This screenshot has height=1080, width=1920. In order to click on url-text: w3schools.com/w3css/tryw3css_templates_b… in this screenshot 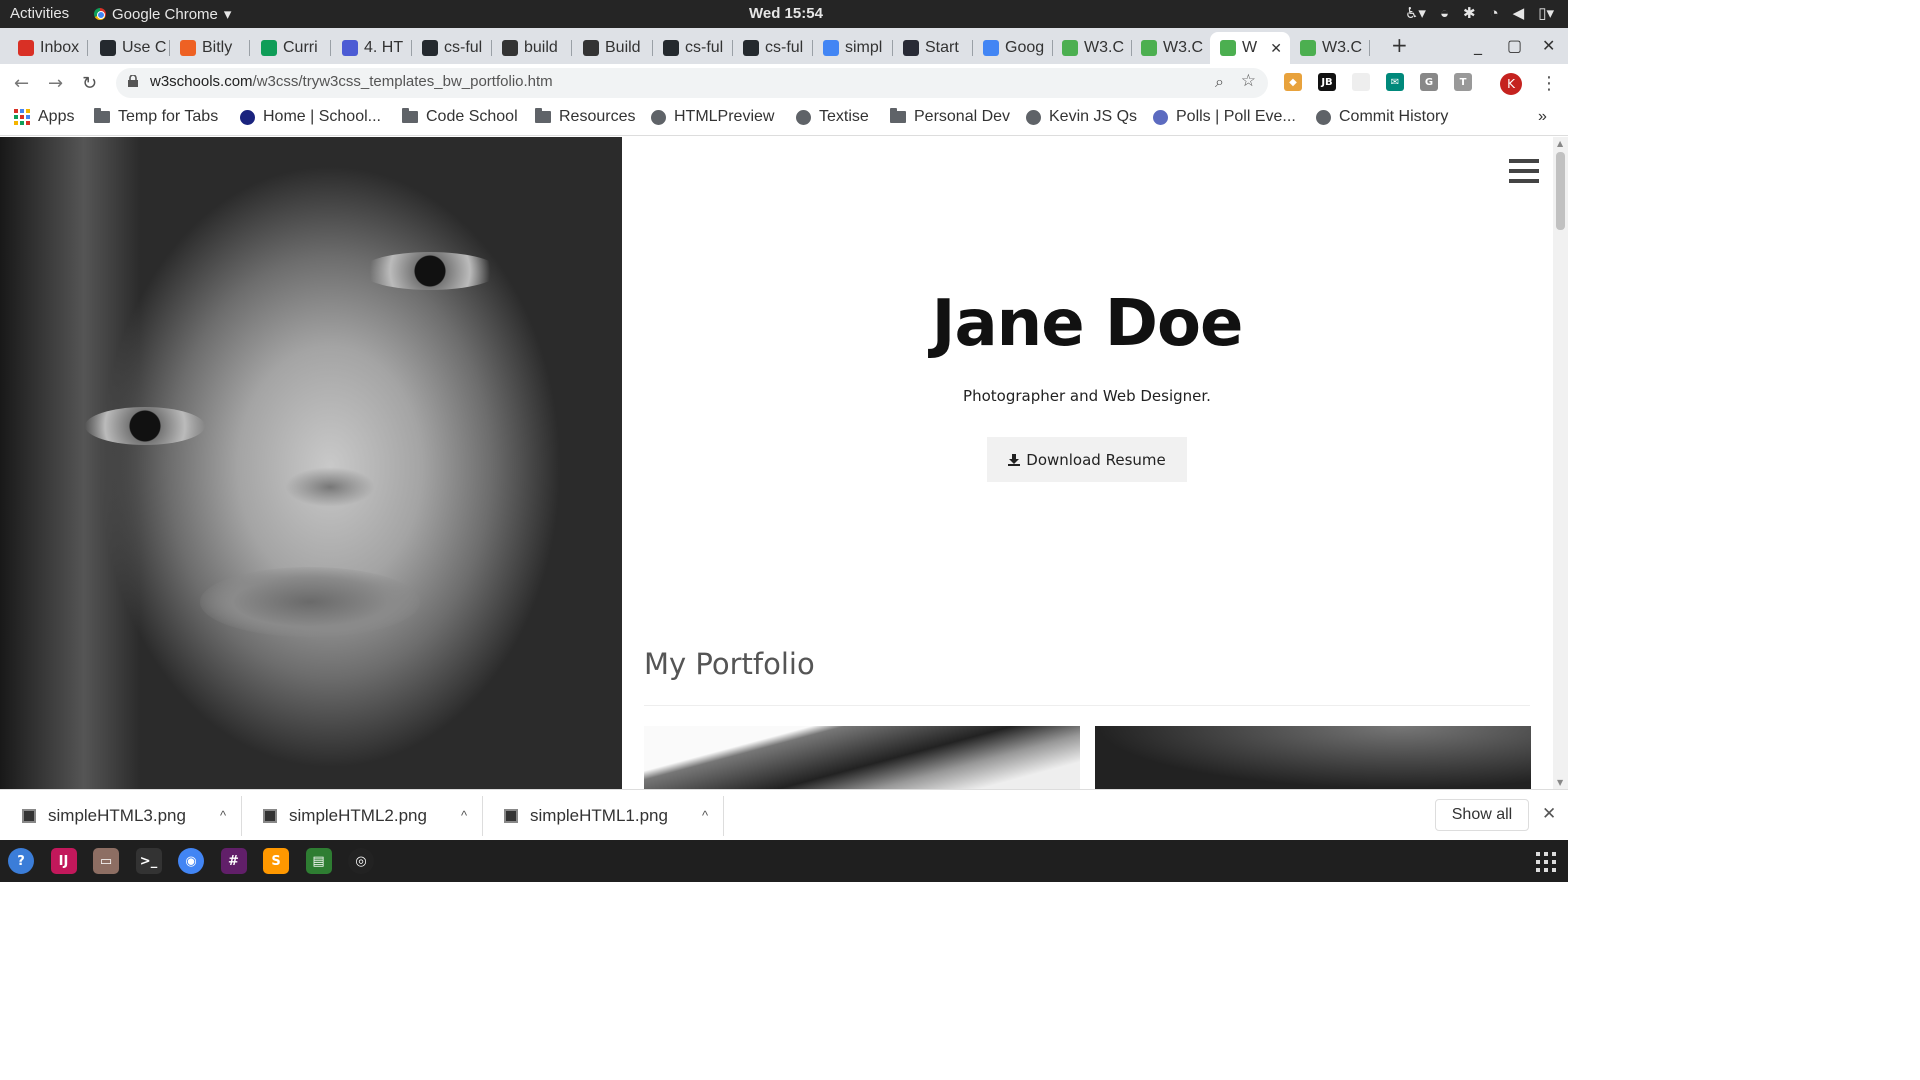, I will do `click(351, 81)`.